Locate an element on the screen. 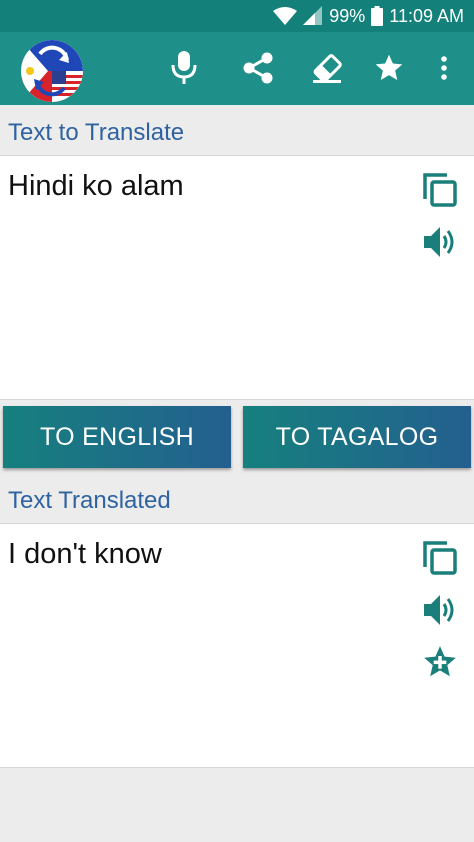 This screenshot has height=842, width=474. output-text: I don't know is located at coordinates (85, 554).